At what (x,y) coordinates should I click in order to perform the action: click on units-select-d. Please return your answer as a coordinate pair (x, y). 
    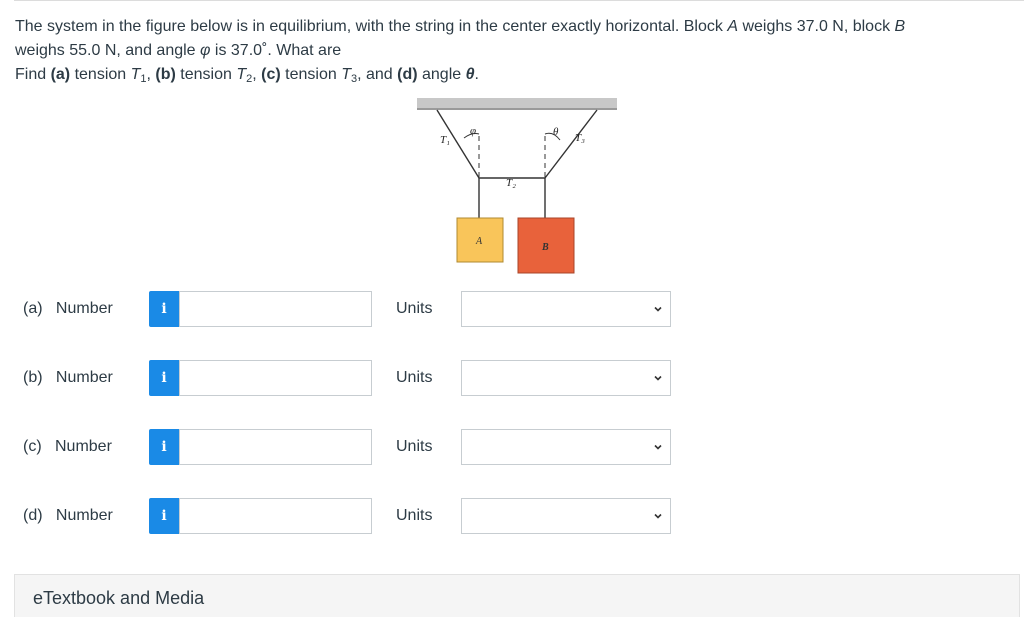
    Looking at the image, I should click on (566, 516).